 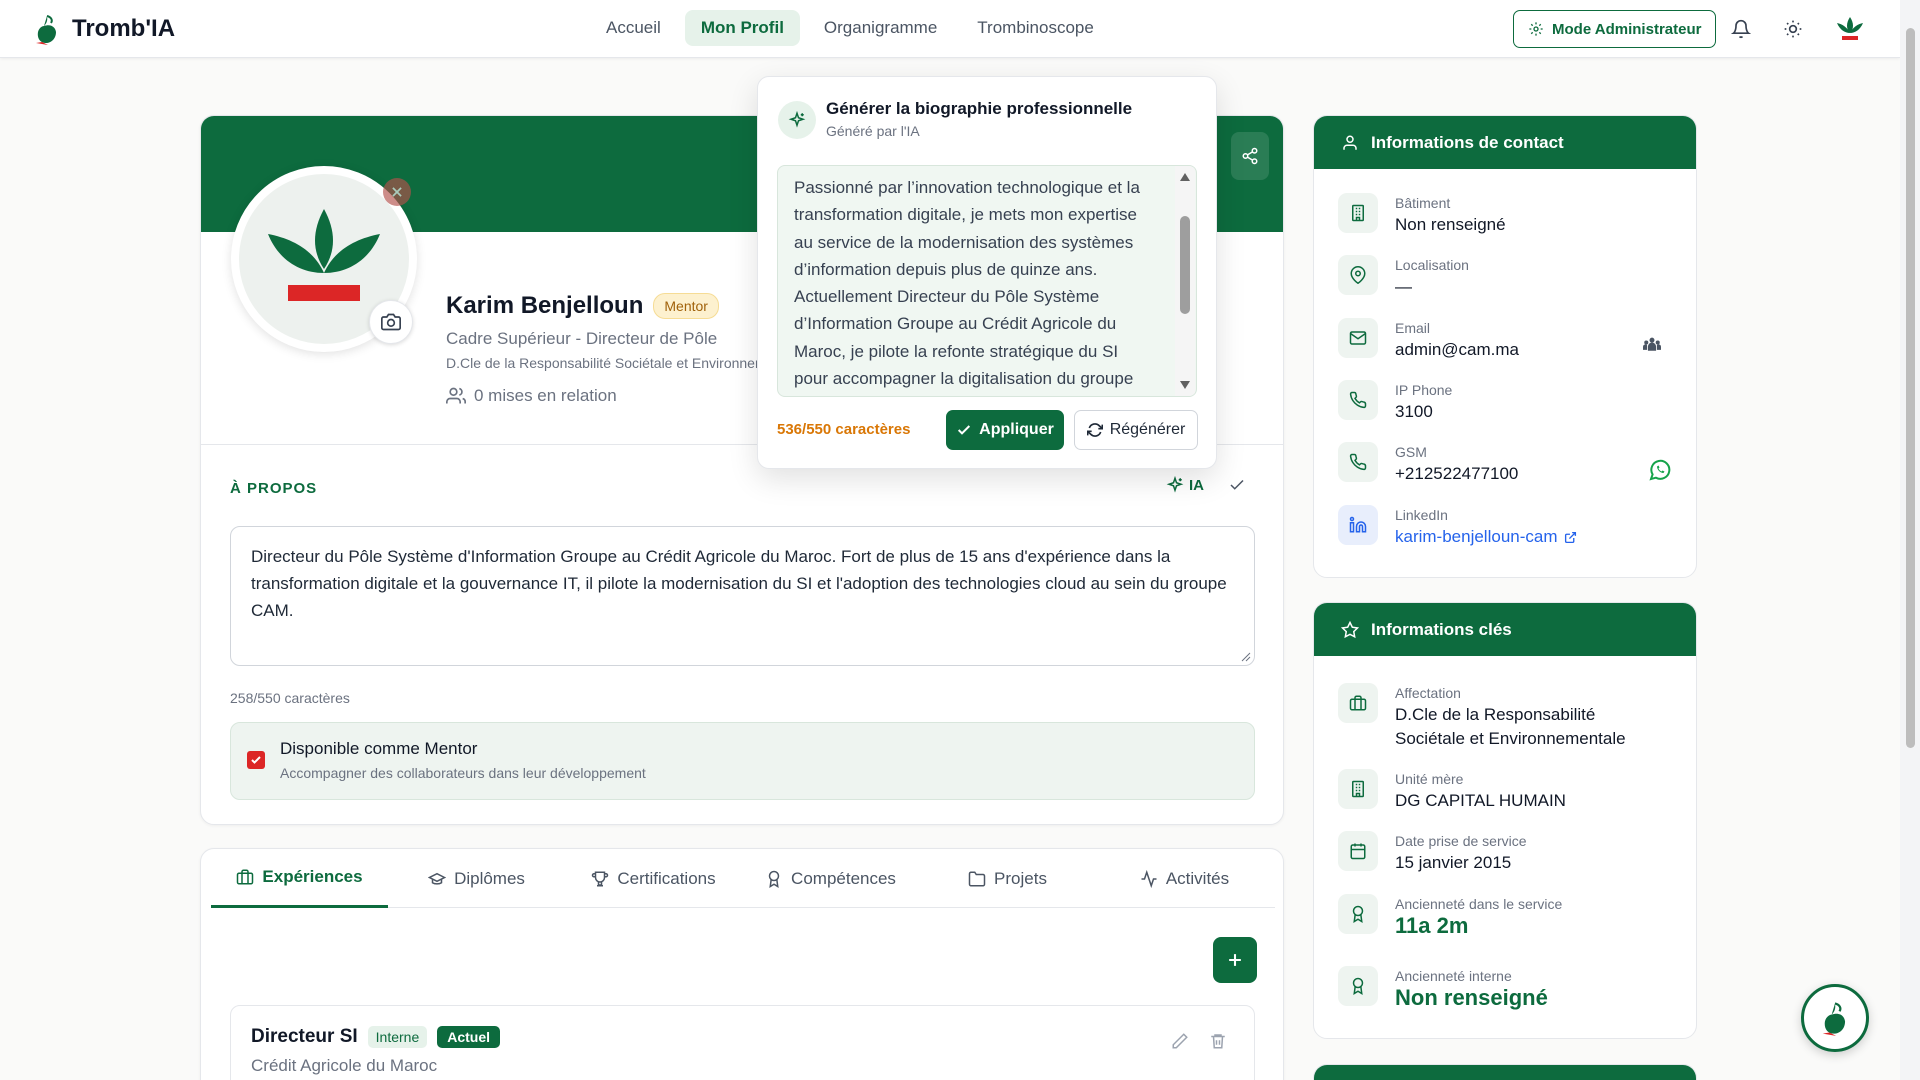 What do you see at coordinates (397, 1037) in the screenshot?
I see `experience-type-badge: Interne` at bounding box center [397, 1037].